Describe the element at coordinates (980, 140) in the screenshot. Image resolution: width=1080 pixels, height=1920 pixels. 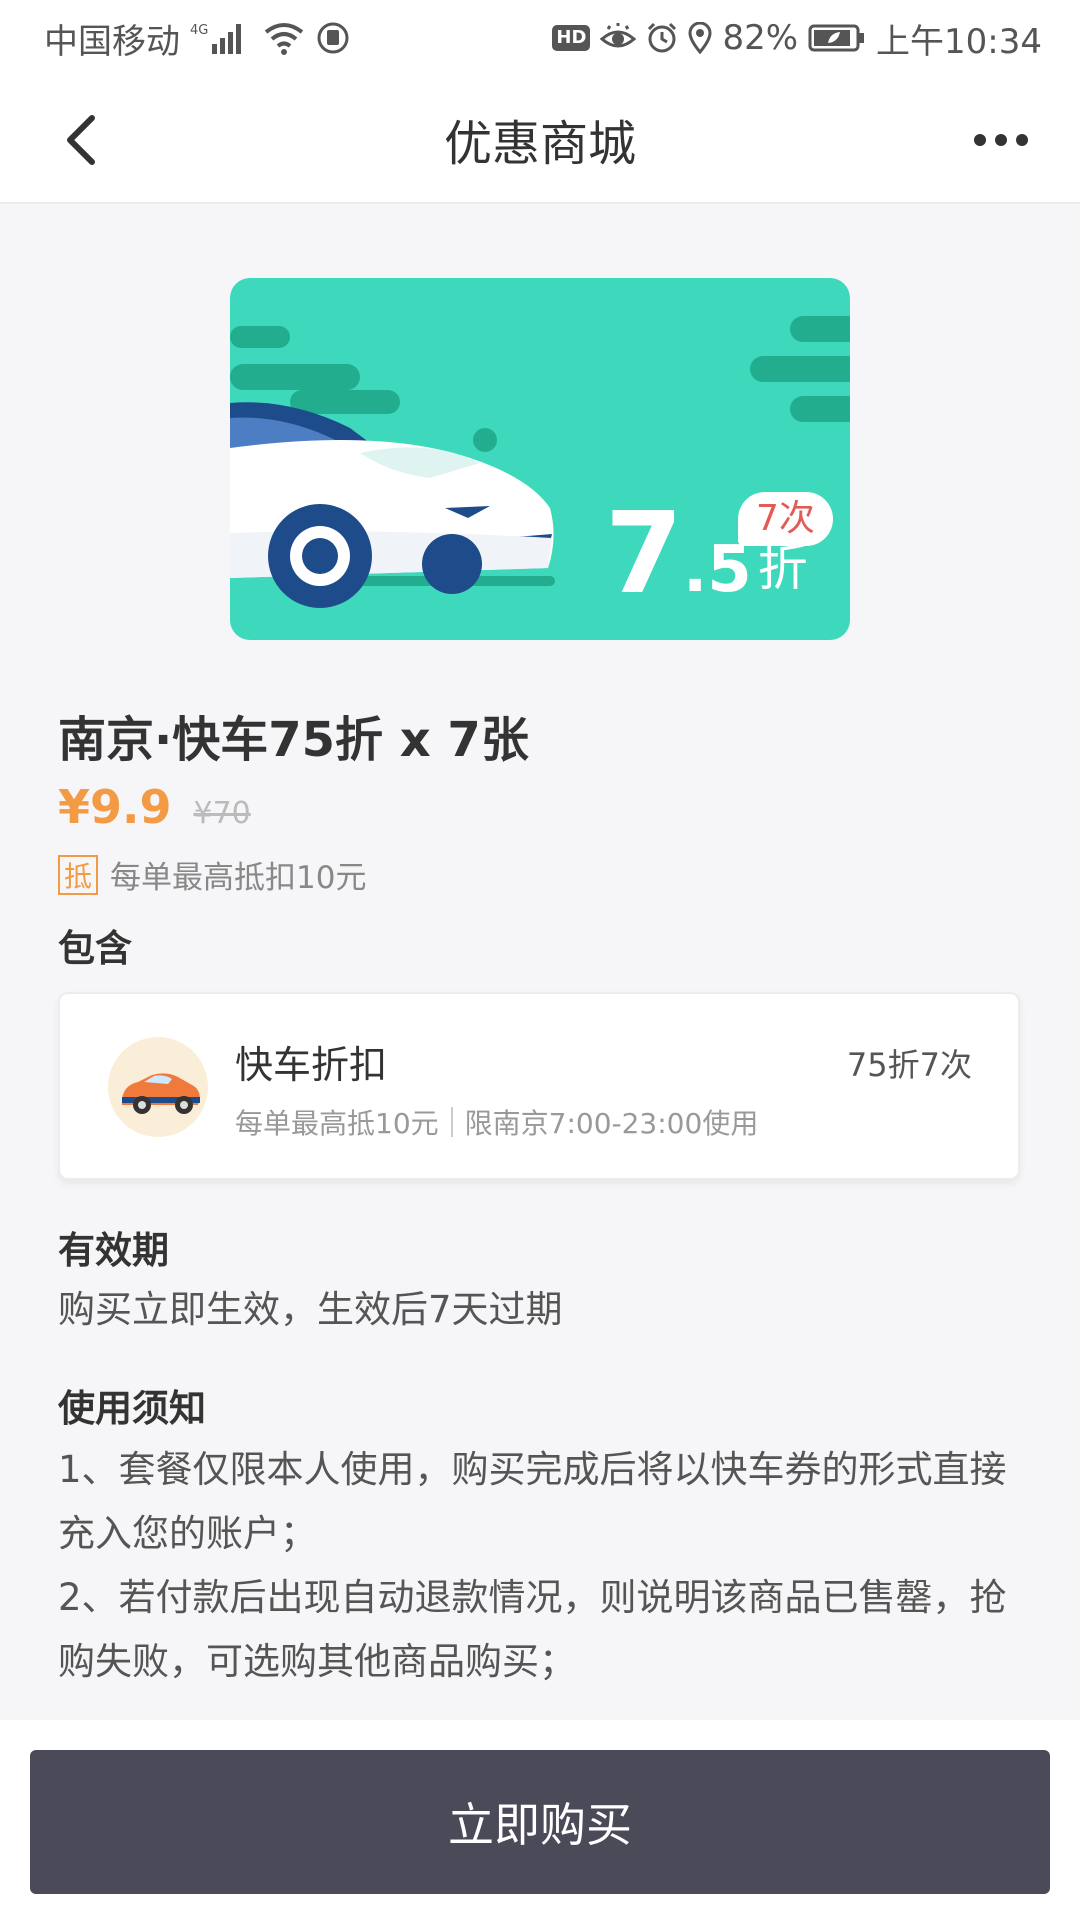
I see `more-dots-icon` at that location.